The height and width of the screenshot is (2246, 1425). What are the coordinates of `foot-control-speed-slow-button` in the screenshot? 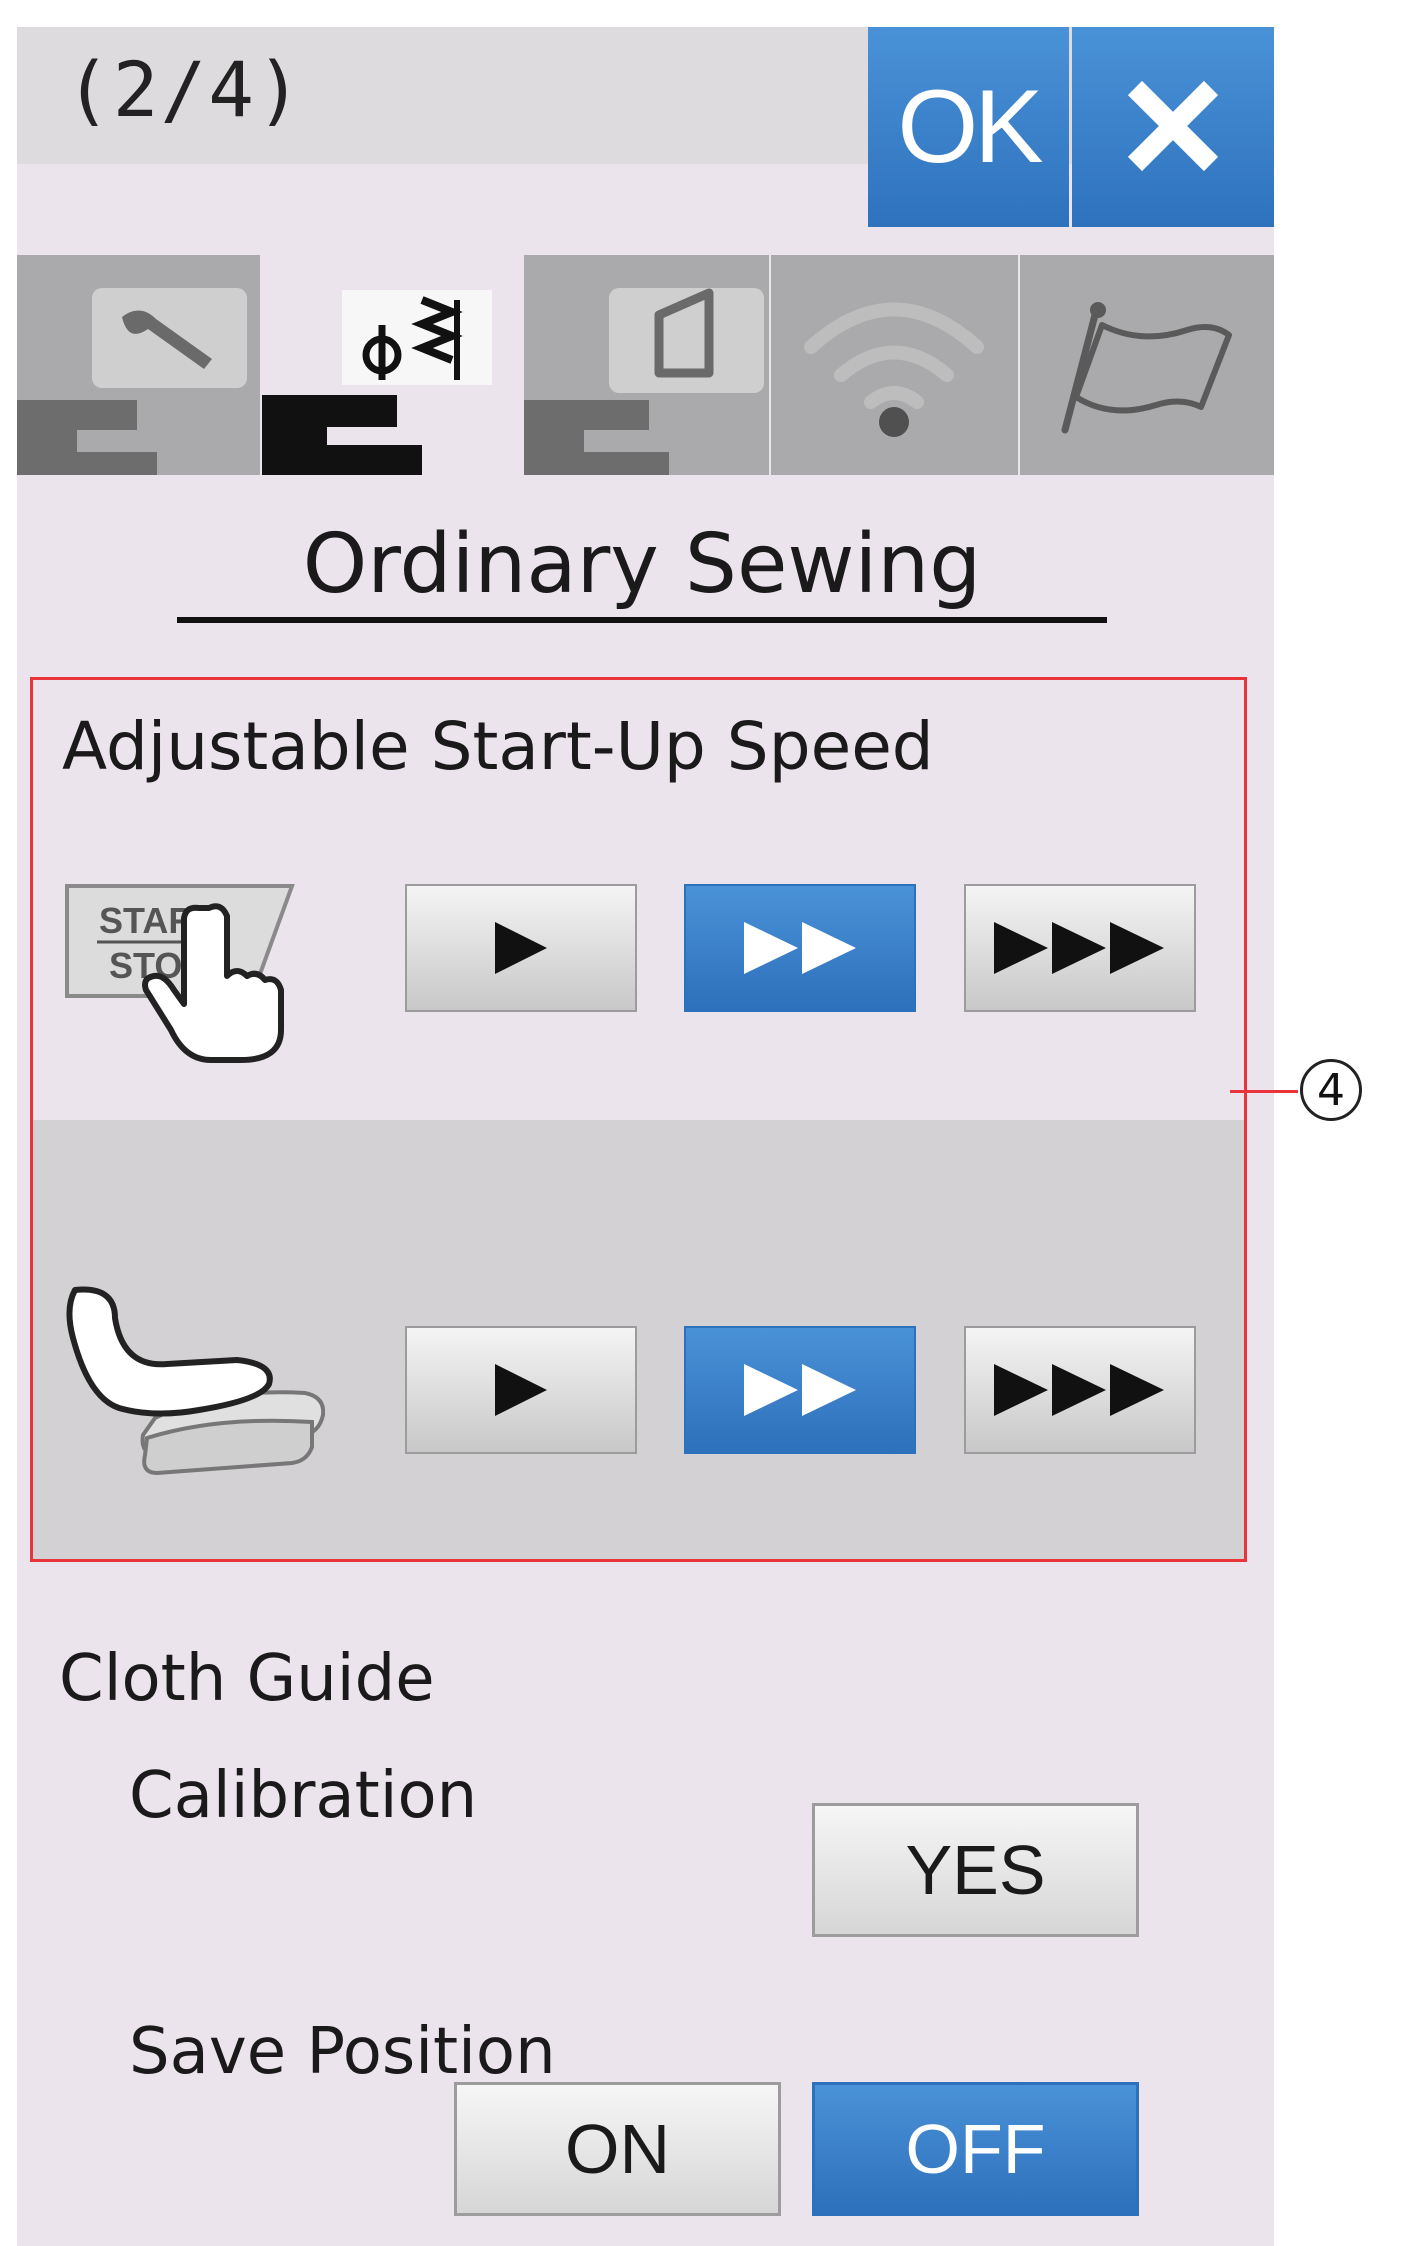 It's located at (521, 1390).